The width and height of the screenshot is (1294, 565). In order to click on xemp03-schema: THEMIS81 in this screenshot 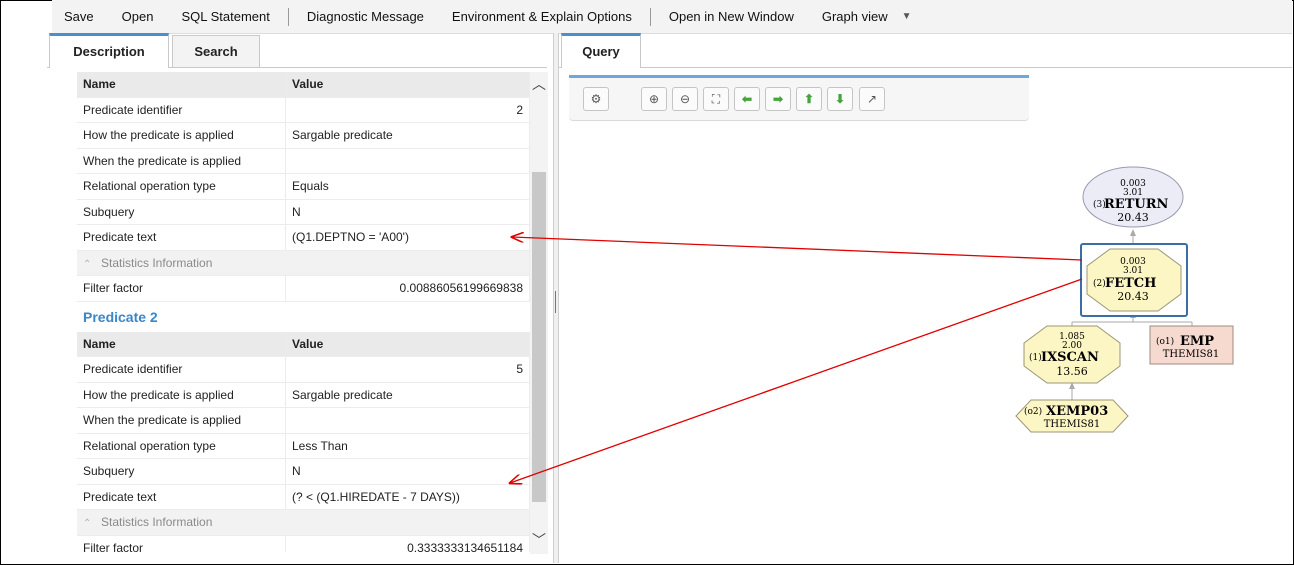, I will do `click(1072, 424)`.